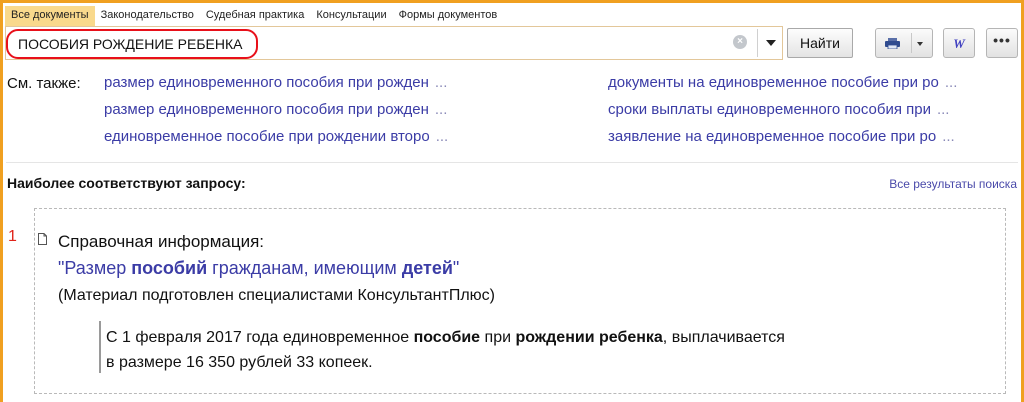  I want to click on snippet-line: в размере 16 350 рублей 33 копеек., so click(239, 362).